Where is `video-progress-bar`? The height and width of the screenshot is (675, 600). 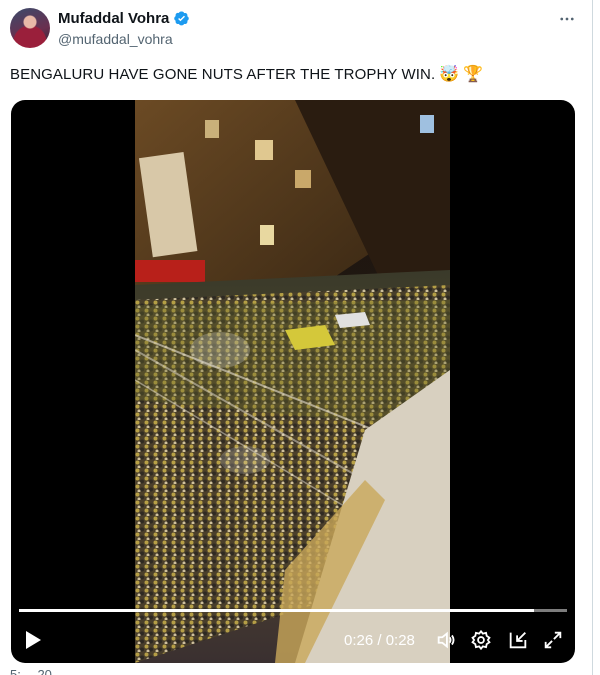 video-progress-bar is located at coordinates (293, 610).